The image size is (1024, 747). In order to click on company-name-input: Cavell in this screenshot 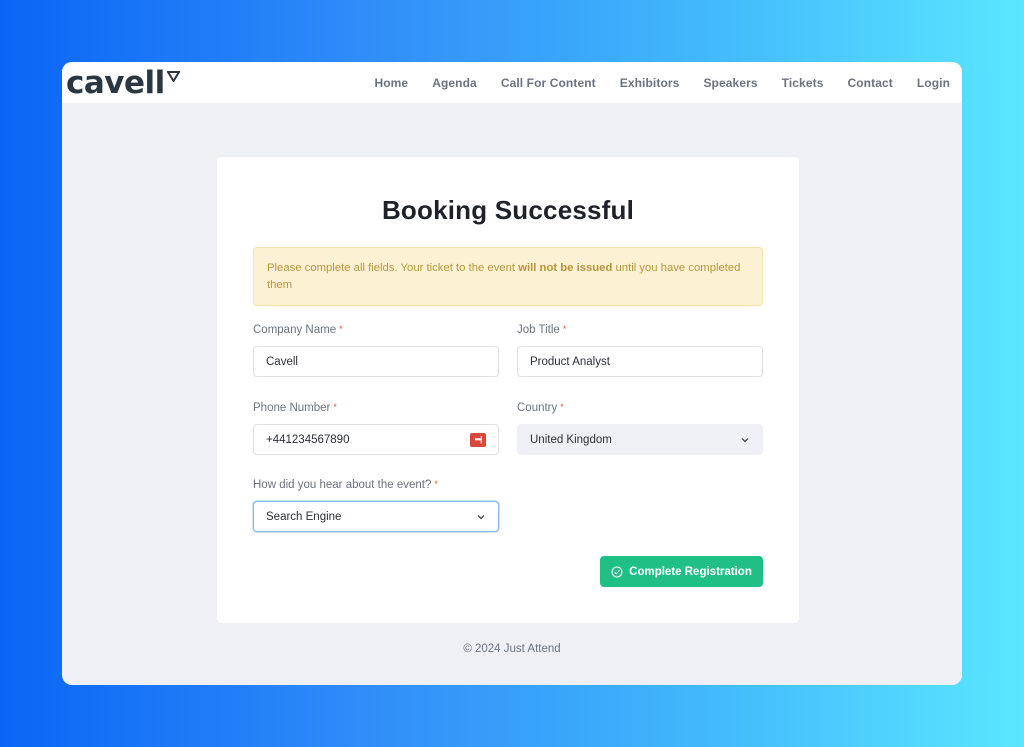, I will do `click(376, 361)`.